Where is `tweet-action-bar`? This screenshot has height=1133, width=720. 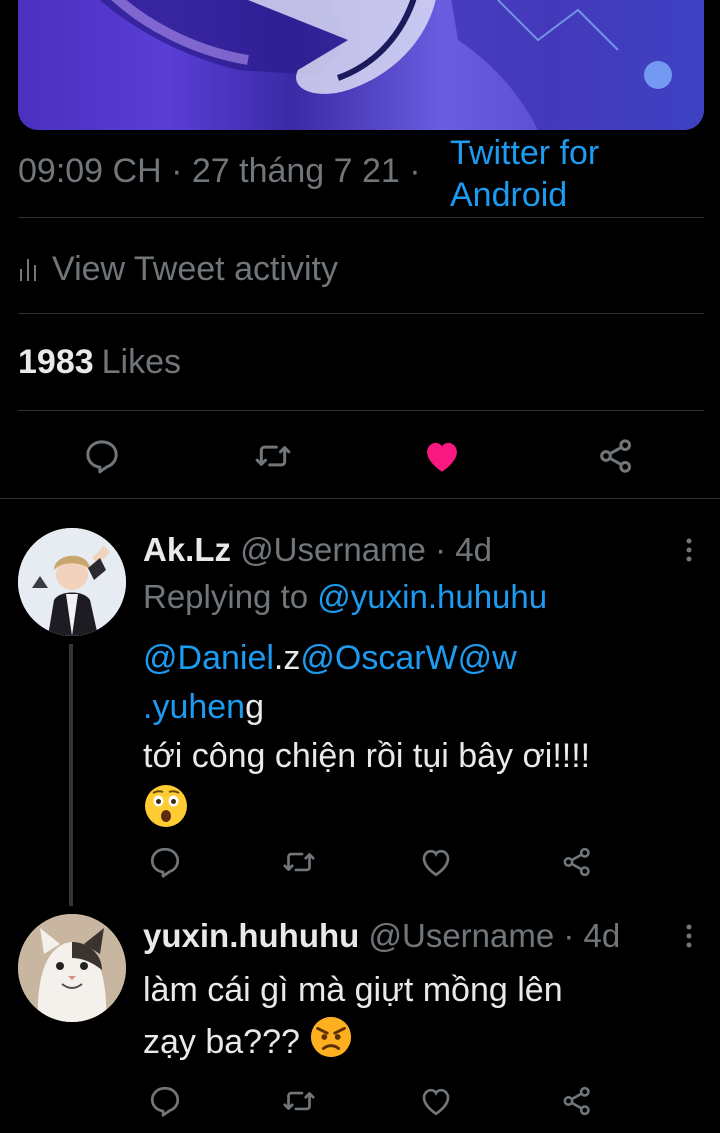
tweet-action-bar is located at coordinates (360, 456).